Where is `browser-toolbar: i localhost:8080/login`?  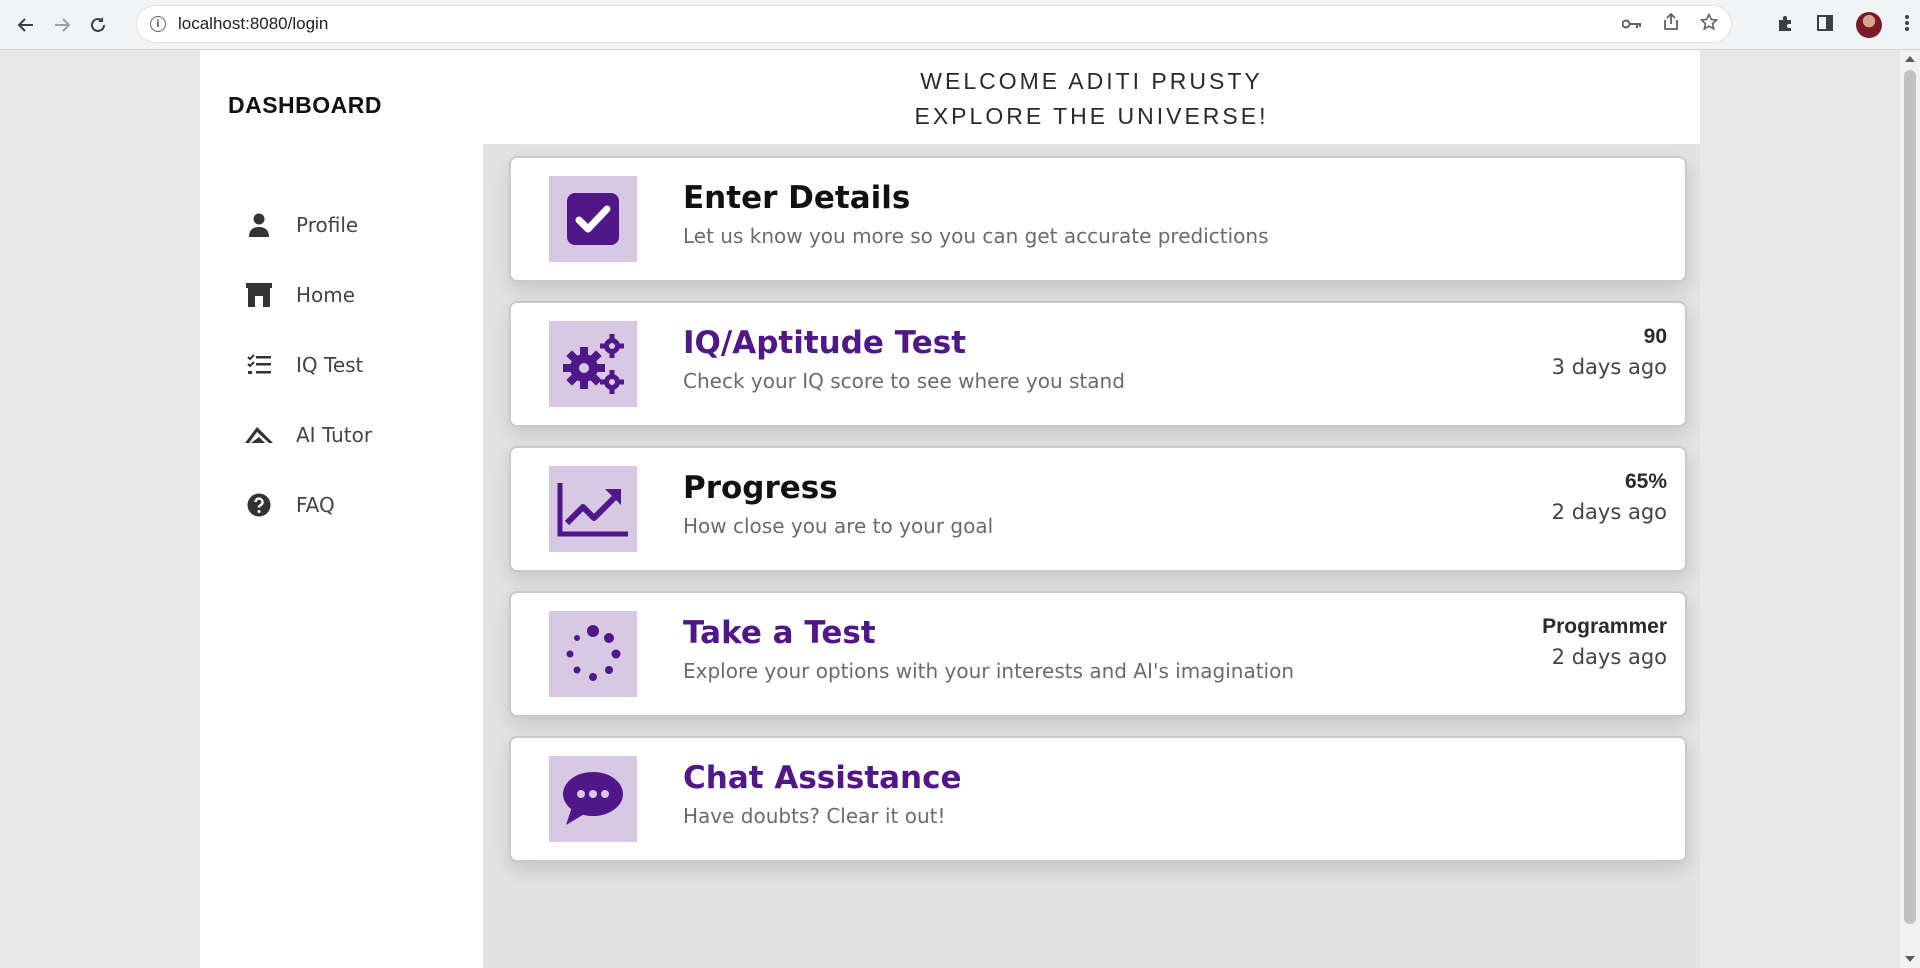 browser-toolbar: i localhost:8080/login is located at coordinates (960, 25).